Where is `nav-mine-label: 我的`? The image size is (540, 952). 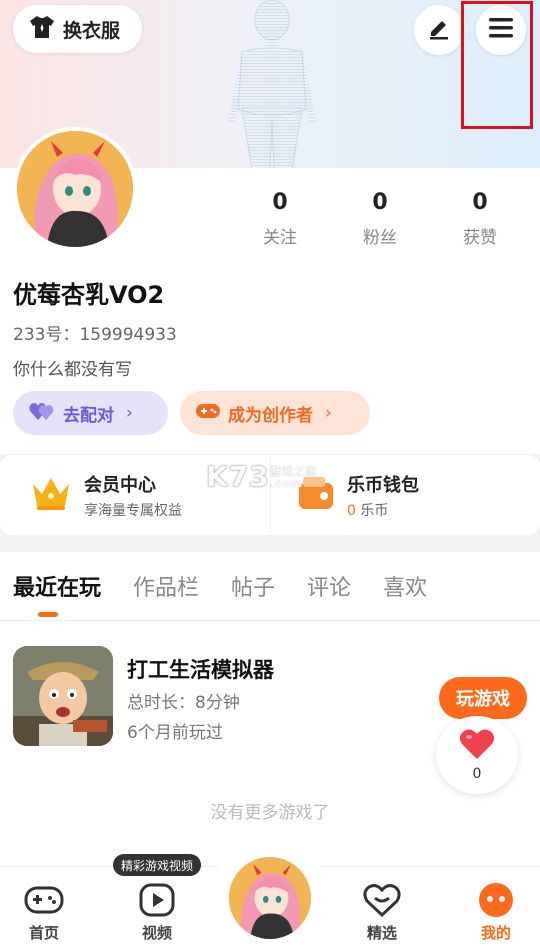
nav-mine-label: 我的 is located at coordinates (495, 933).